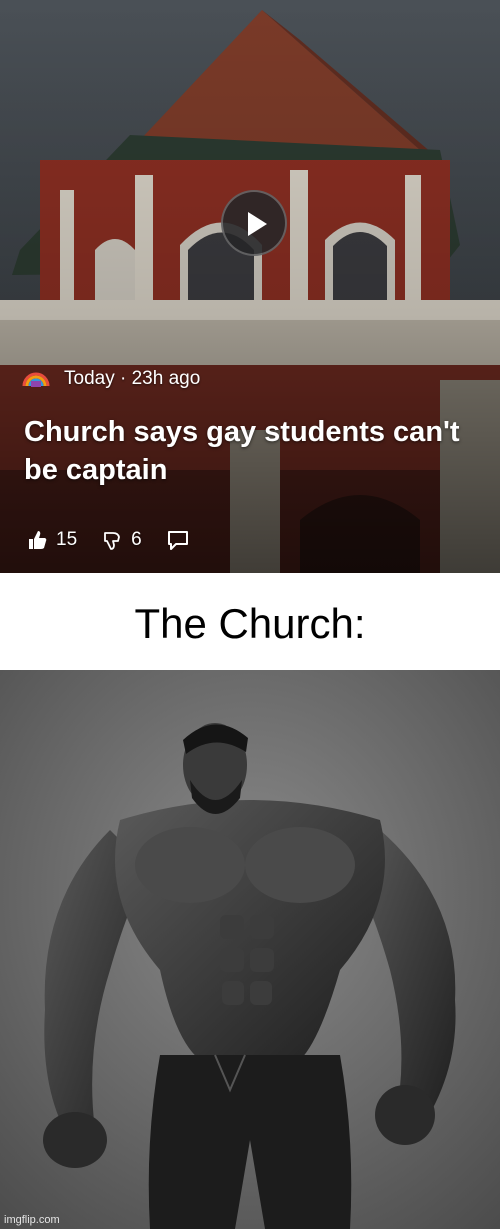 This screenshot has width=500, height=1229. Describe the element at coordinates (136, 539) in the screenshot. I see `dislike-count: 6` at that location.